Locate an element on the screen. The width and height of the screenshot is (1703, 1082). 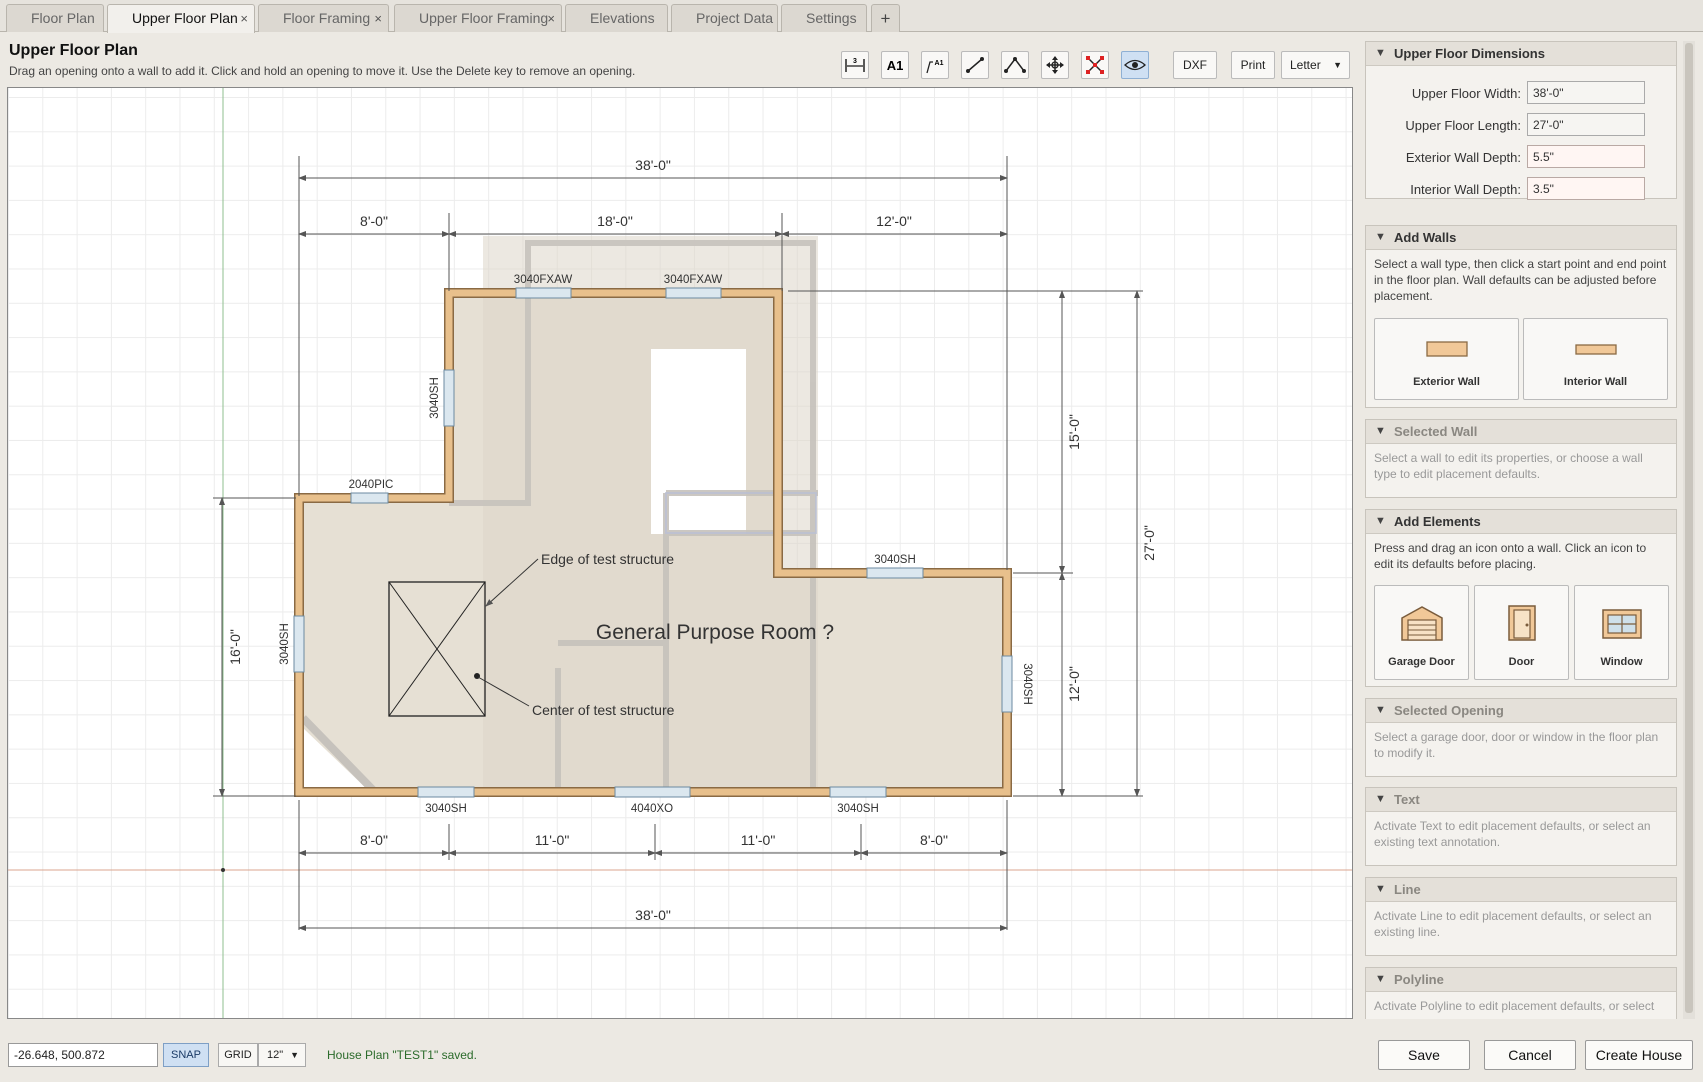
annotation-center: Center of test structure is located at coordinates (603, 710).